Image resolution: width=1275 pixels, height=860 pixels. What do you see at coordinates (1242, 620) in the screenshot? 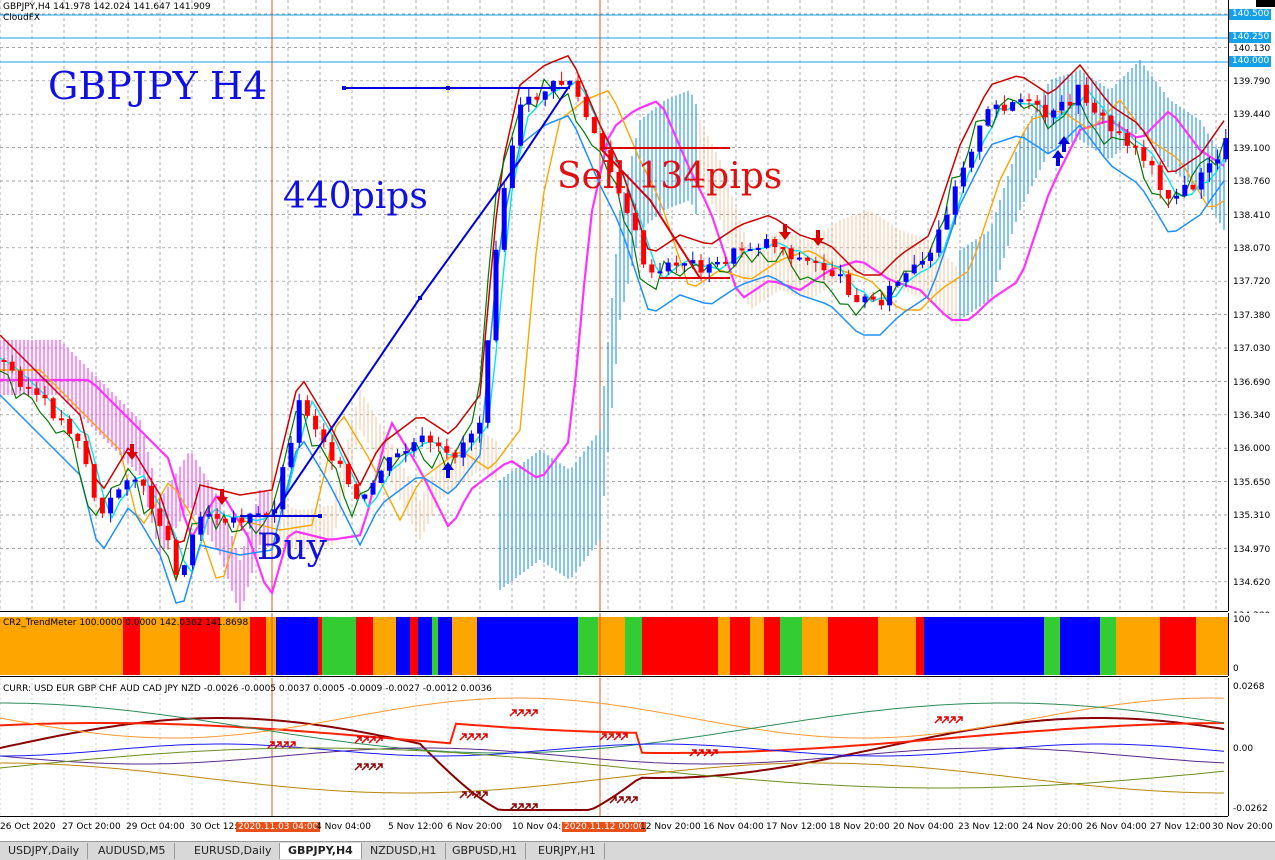
I see `trendmeter-axis-top: 100` at bounding box center [1242, 620].